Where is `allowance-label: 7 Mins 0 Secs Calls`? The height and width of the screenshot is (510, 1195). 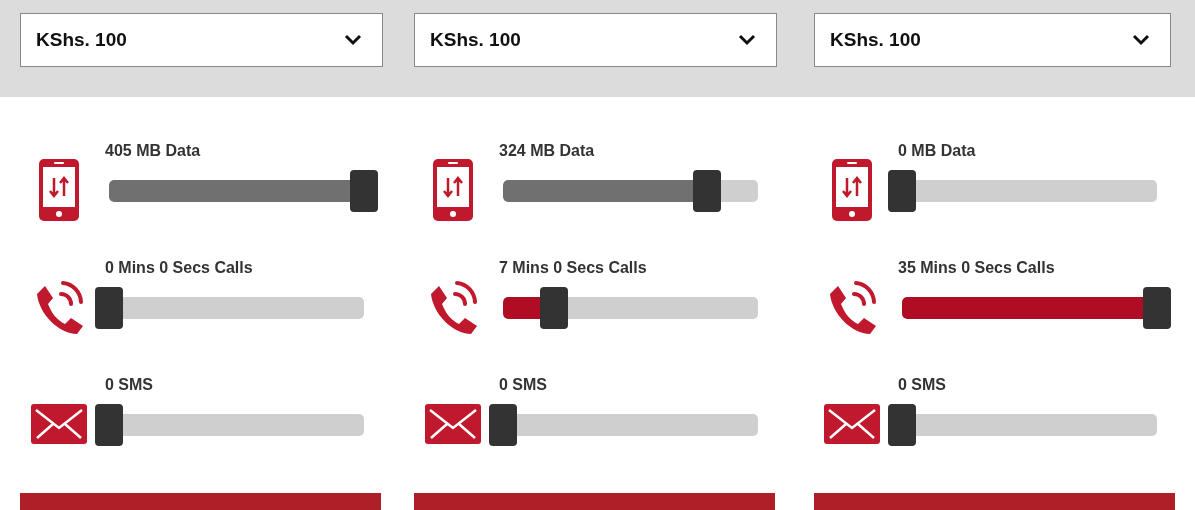
allowance-label: 7 Mins 0 Secs Calls is located at coordinates (573, 268).